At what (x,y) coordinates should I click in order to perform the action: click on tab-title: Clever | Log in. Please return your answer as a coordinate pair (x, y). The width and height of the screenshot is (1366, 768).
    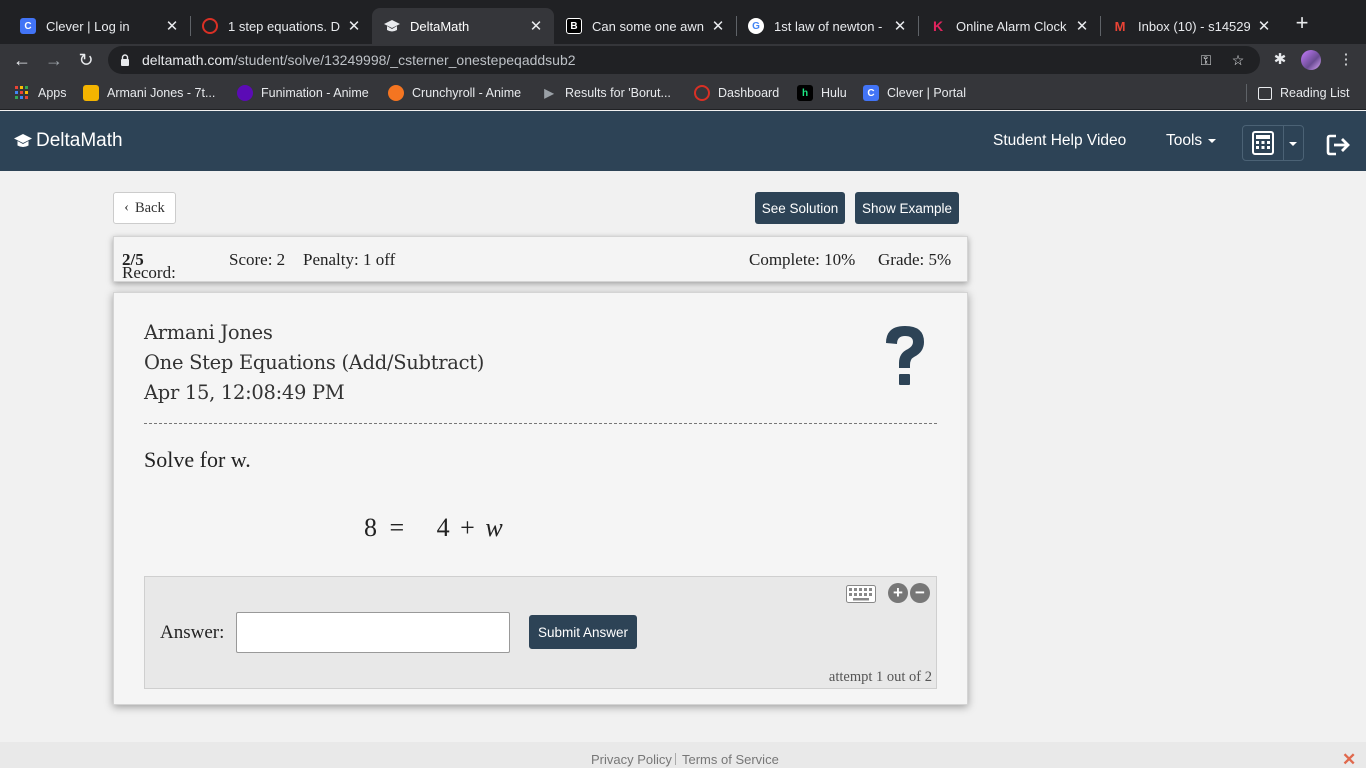
    Looking at the image, I should click on (88, 26).